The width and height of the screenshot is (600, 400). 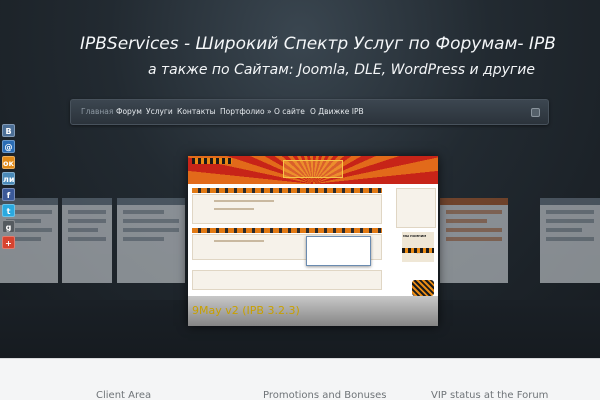 I want to click on odnoklassniki-icon: ок, so click(x=8, y=162).